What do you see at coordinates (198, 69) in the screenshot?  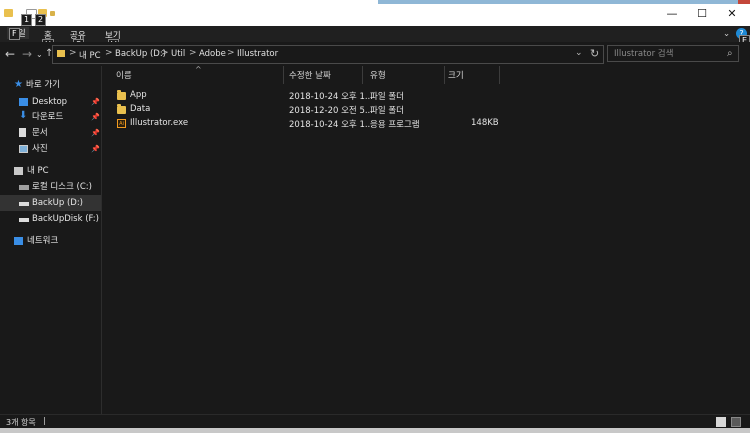 I see `sort-ascending-icon: ^` at bounding box center [198, 69].